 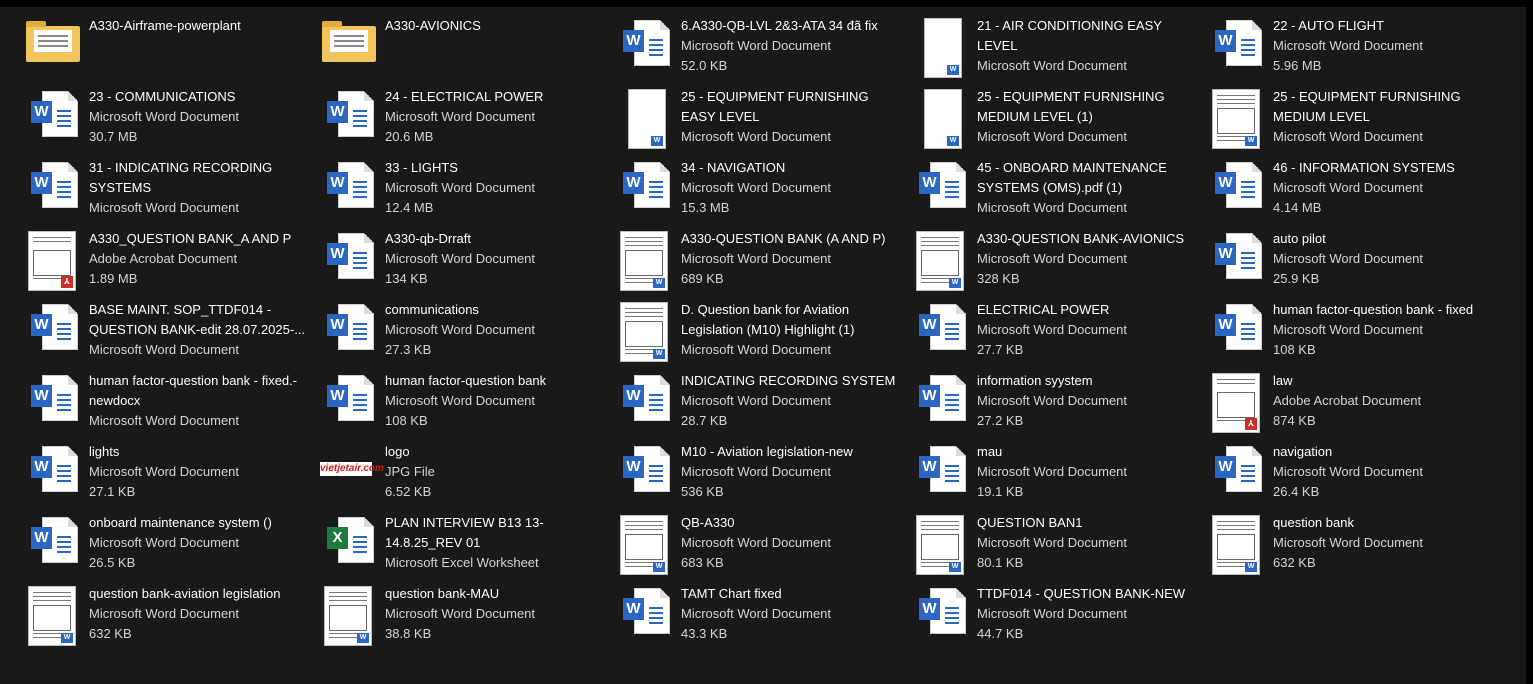 What do you see at coordinates (466, 471) in the screenshot?
I see `file-item: vietjetair.com logo JPG File 6.52 KB` at bounding box center [466, 471].